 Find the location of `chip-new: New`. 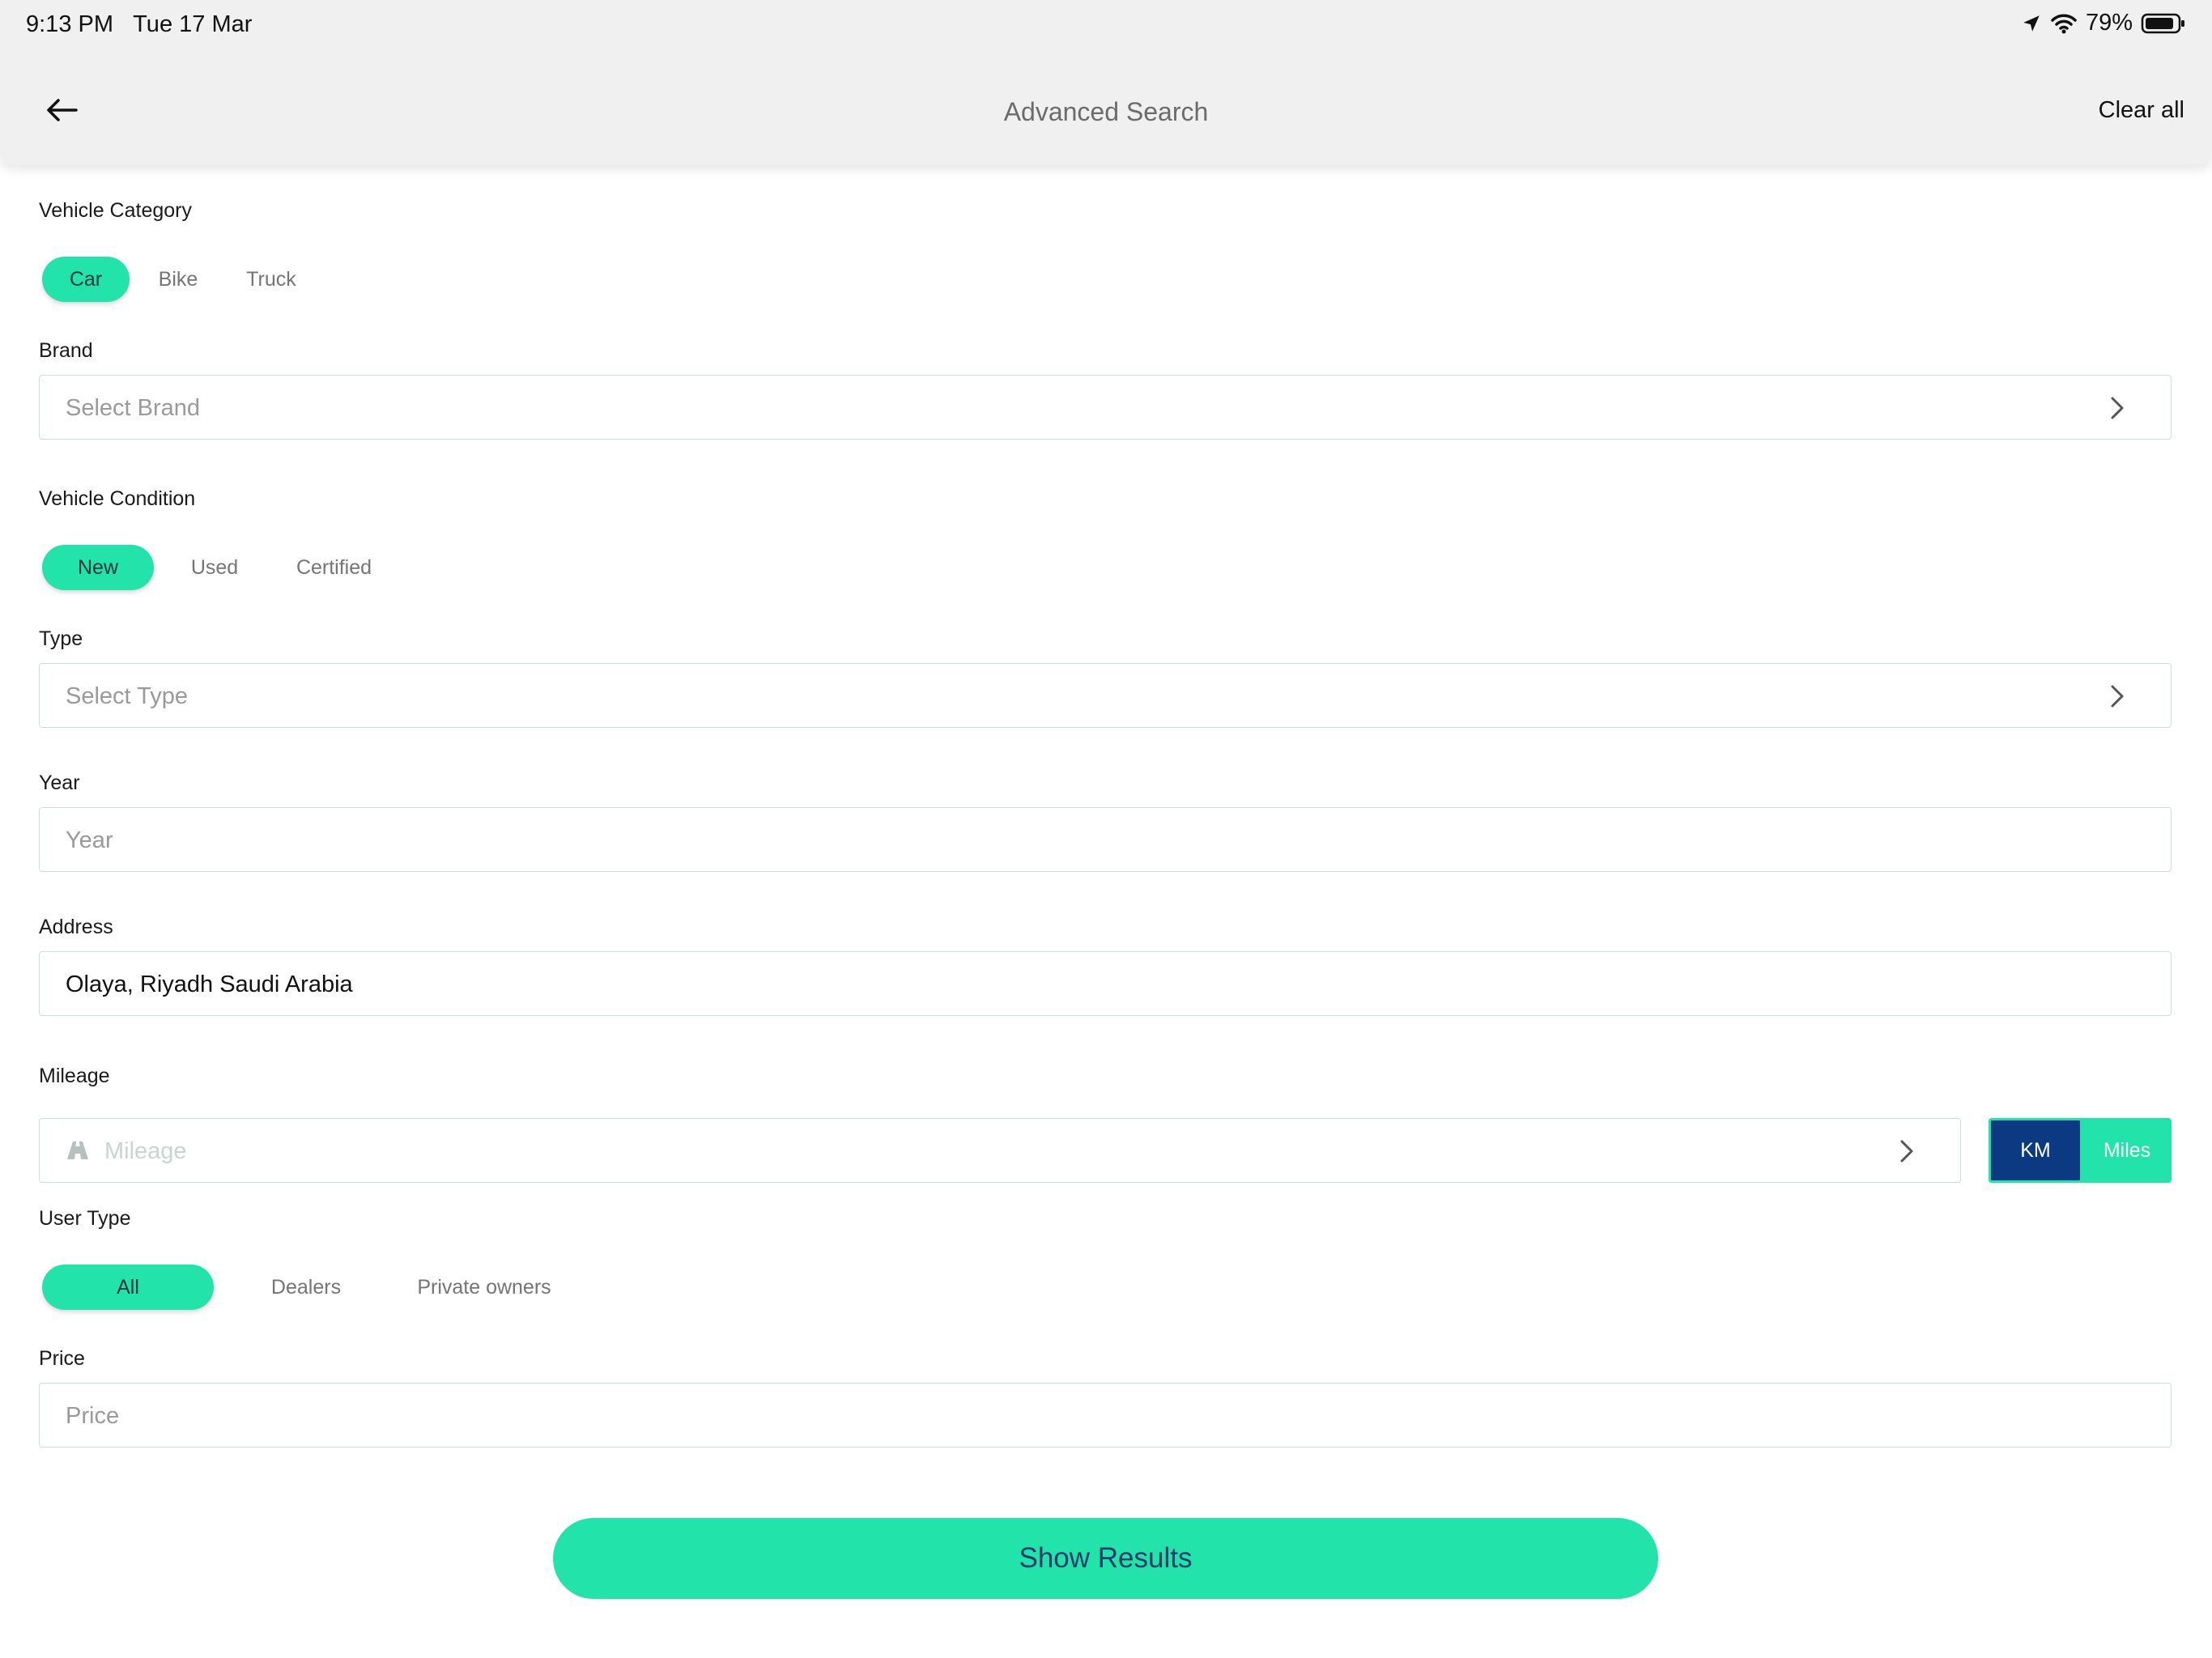

chip-new: New is located at coordinates (98, 567).